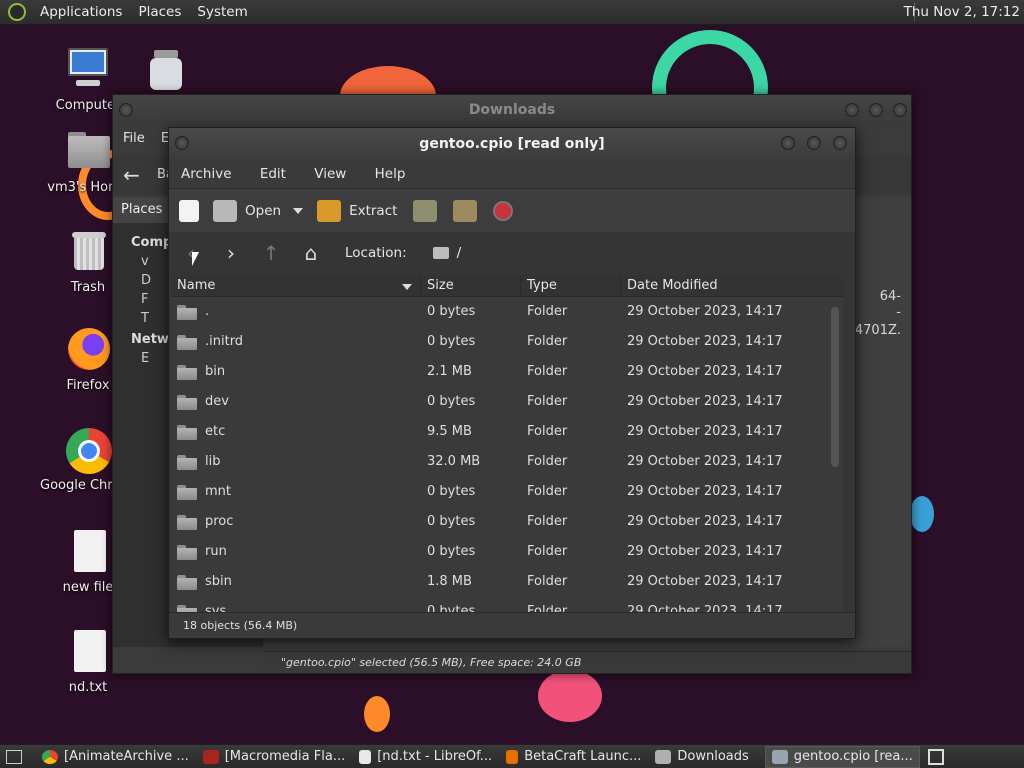 This screenshot has width=1024, height=768. Describe the element at coordinates (224, 341) in the screenshot. I see `cell-name: .initrd` at that location.